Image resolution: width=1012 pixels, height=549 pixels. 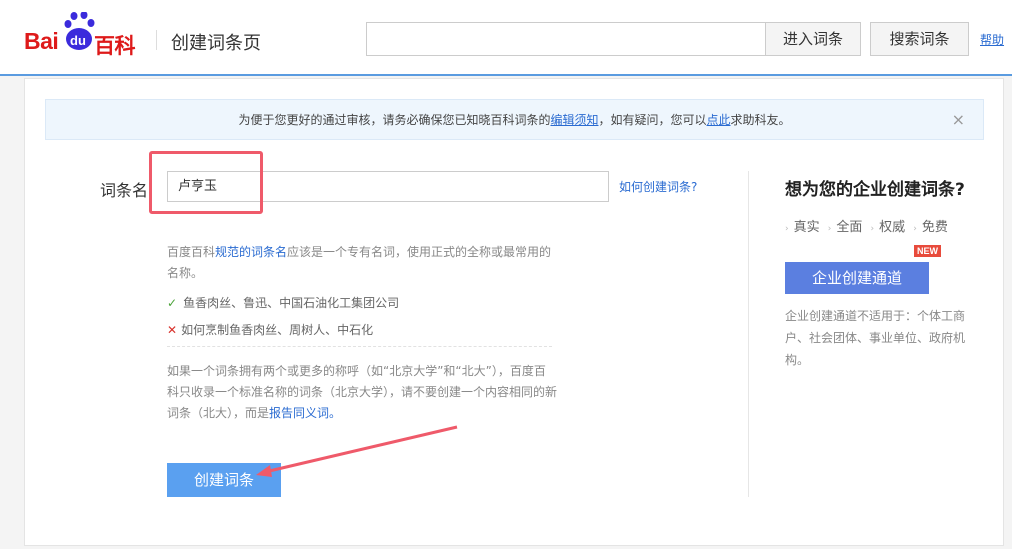 What do you see at coordinates (857, 278) in the screenshot?
I see `enterprise-create-button: 企业创建通道` at bounding box center [857, 278].